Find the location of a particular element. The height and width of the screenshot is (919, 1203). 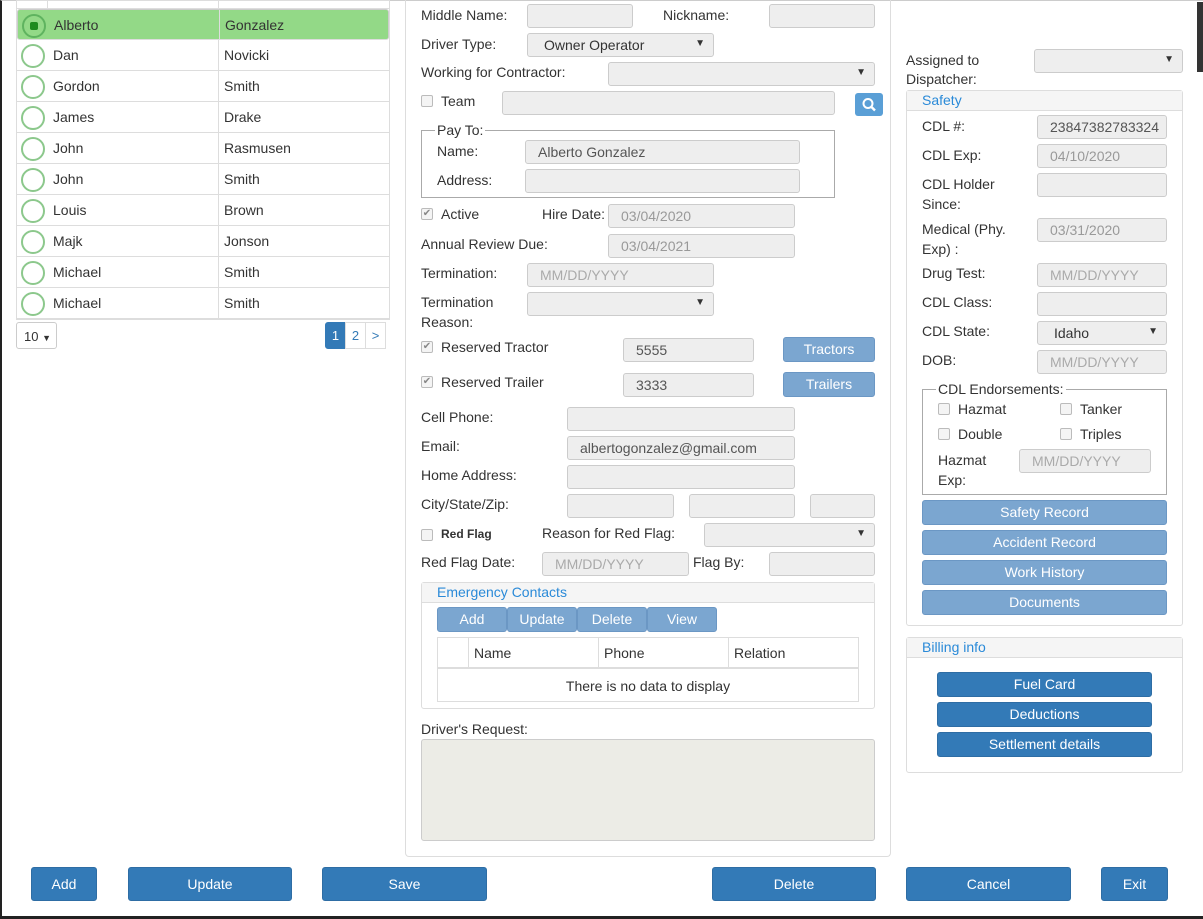

state-input is located at coordinates (742, 506).